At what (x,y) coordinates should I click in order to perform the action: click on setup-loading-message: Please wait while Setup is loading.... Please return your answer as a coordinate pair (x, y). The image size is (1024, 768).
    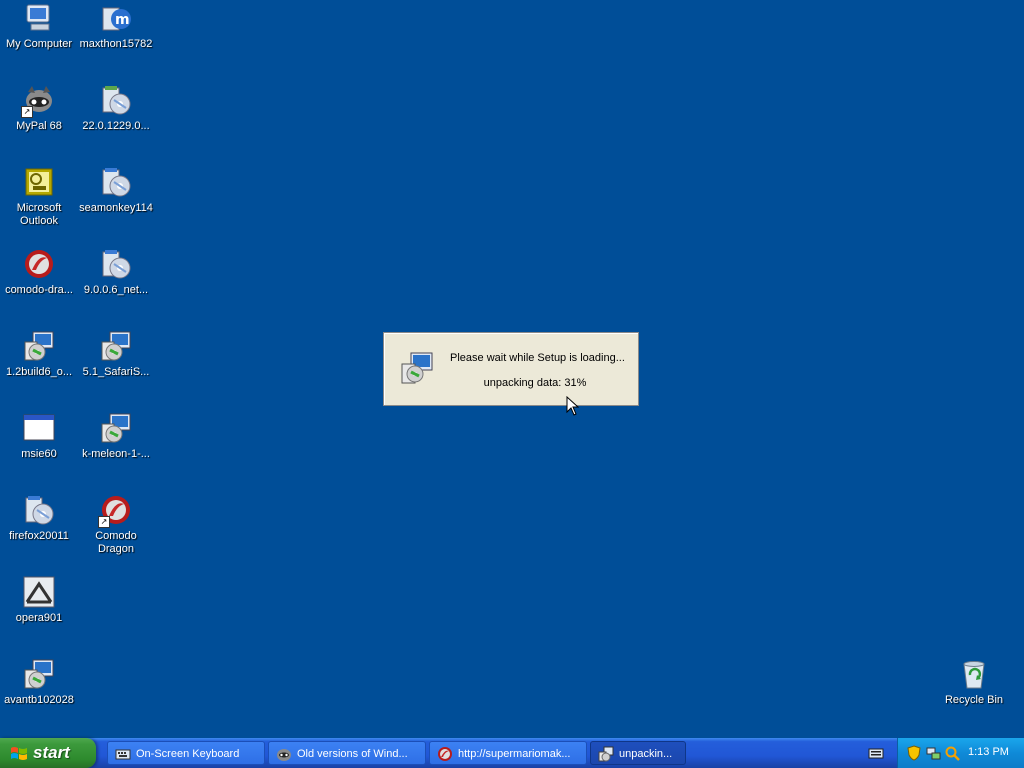
    Looking at the image, I should click on (537, 358).